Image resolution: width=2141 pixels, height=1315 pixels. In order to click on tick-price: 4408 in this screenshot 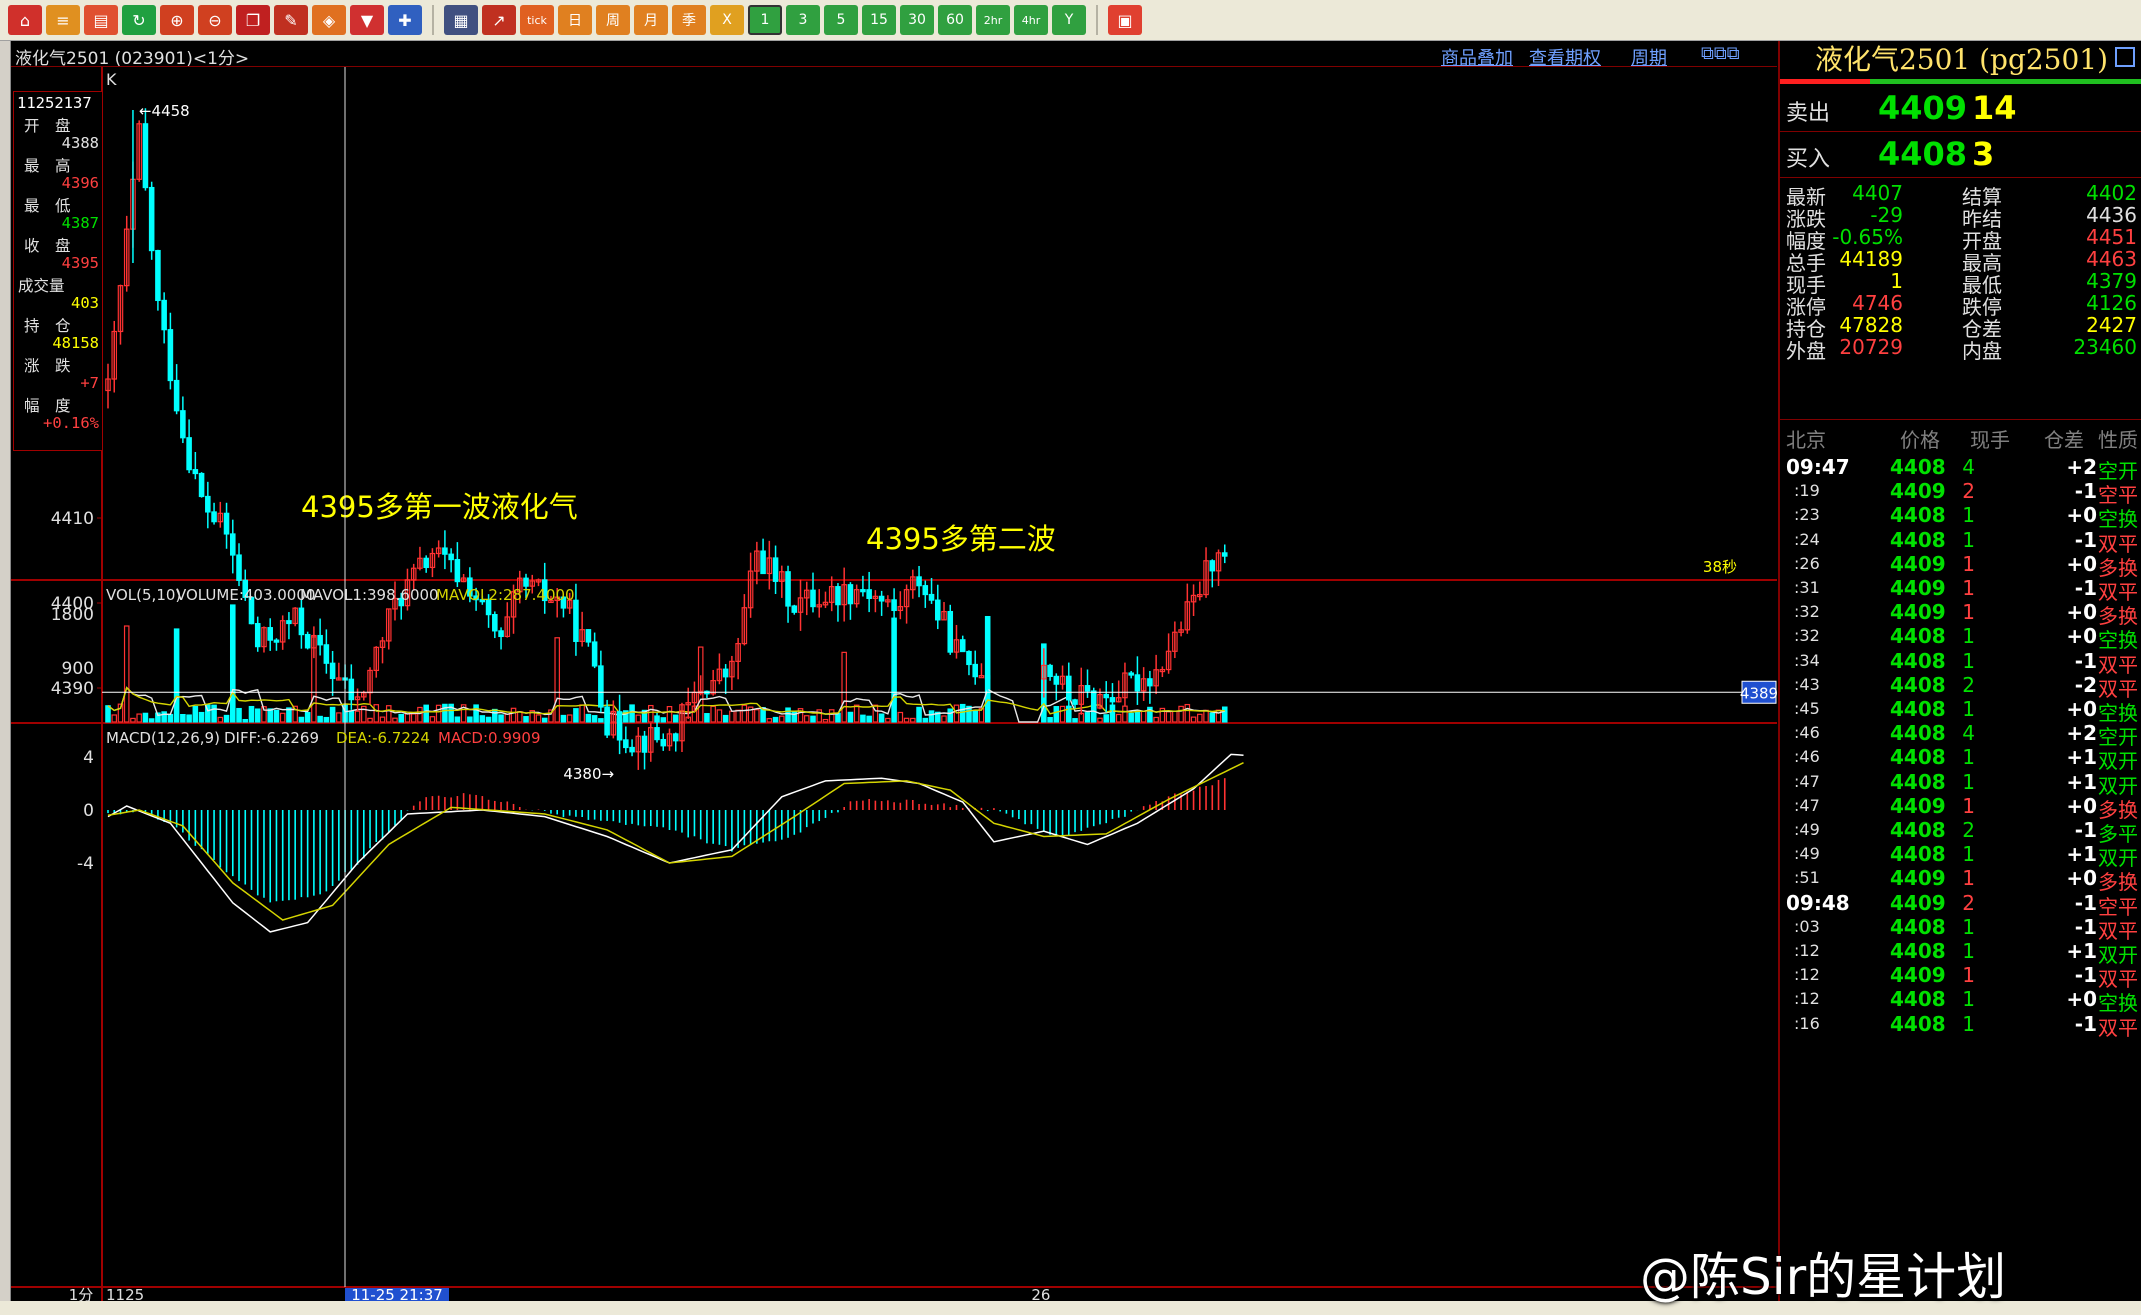, I will do `click(1918, 926)`.